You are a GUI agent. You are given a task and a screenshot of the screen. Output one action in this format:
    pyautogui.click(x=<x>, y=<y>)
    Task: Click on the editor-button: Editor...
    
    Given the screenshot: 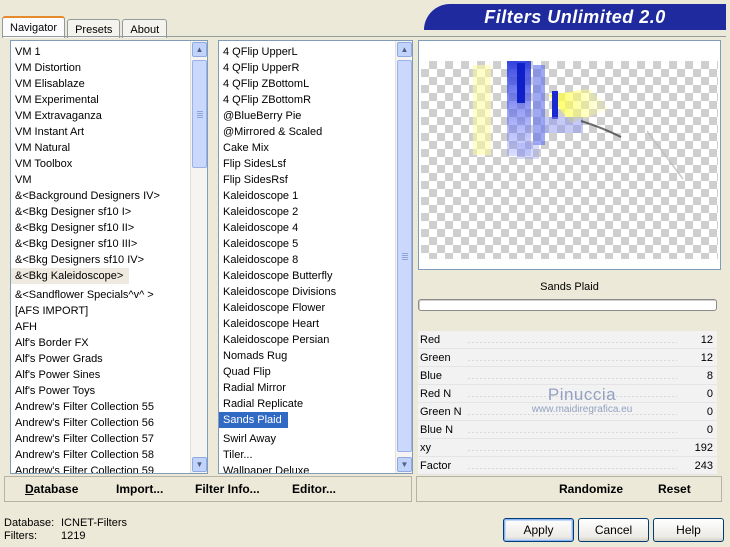 What is the action you would take?
    pyautogui.click(x=314, y=489)
    